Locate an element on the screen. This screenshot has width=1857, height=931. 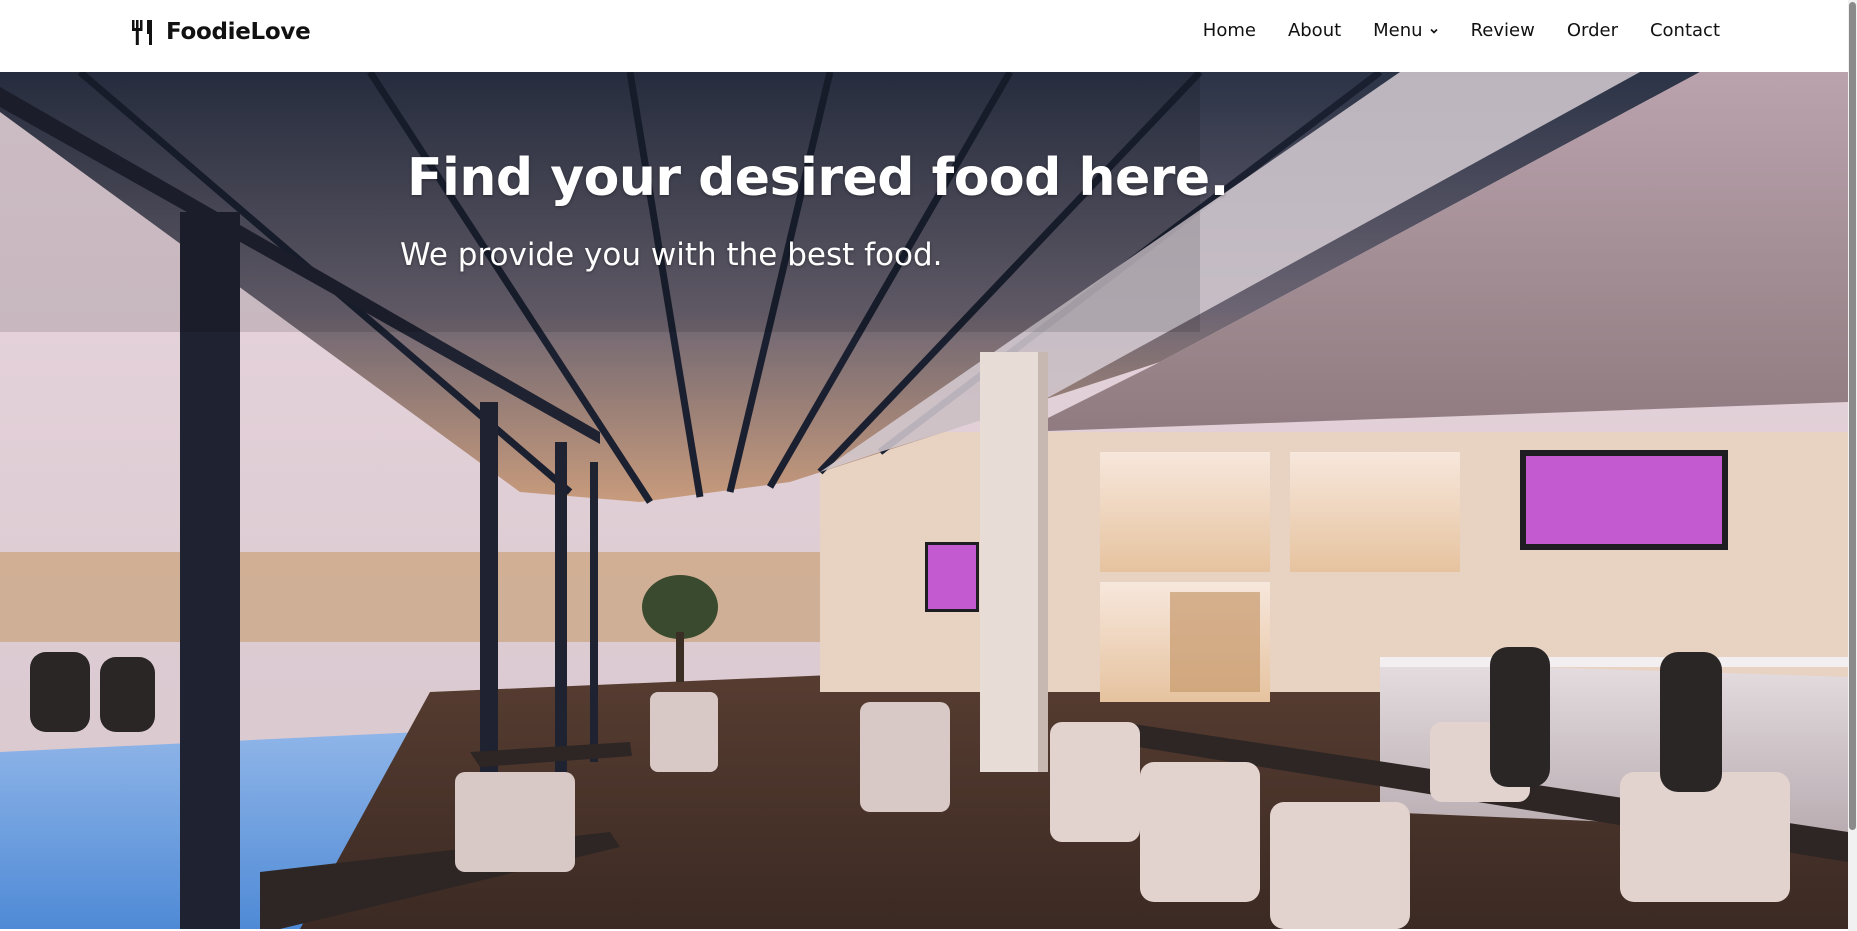
scrollbar-thumb is located at coordinates (1852, 416).